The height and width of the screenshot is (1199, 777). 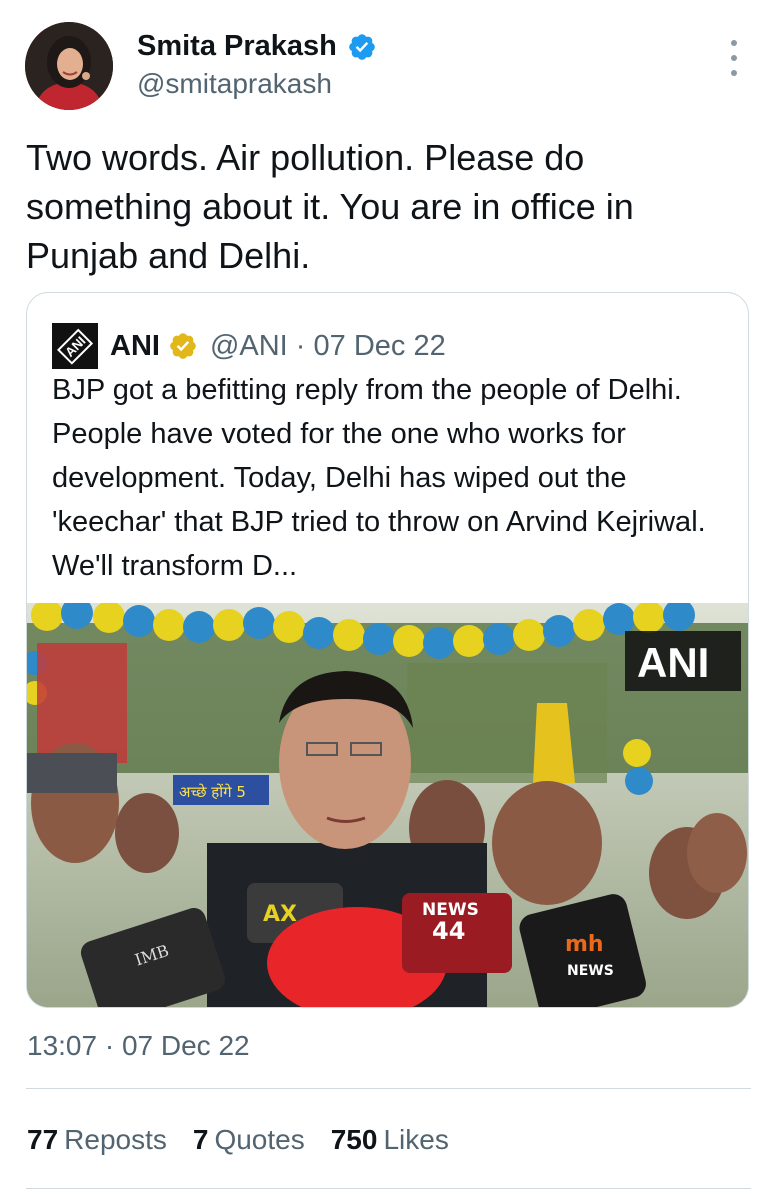 I want to click on likes-count: 750, so click(x=354, y=1139).